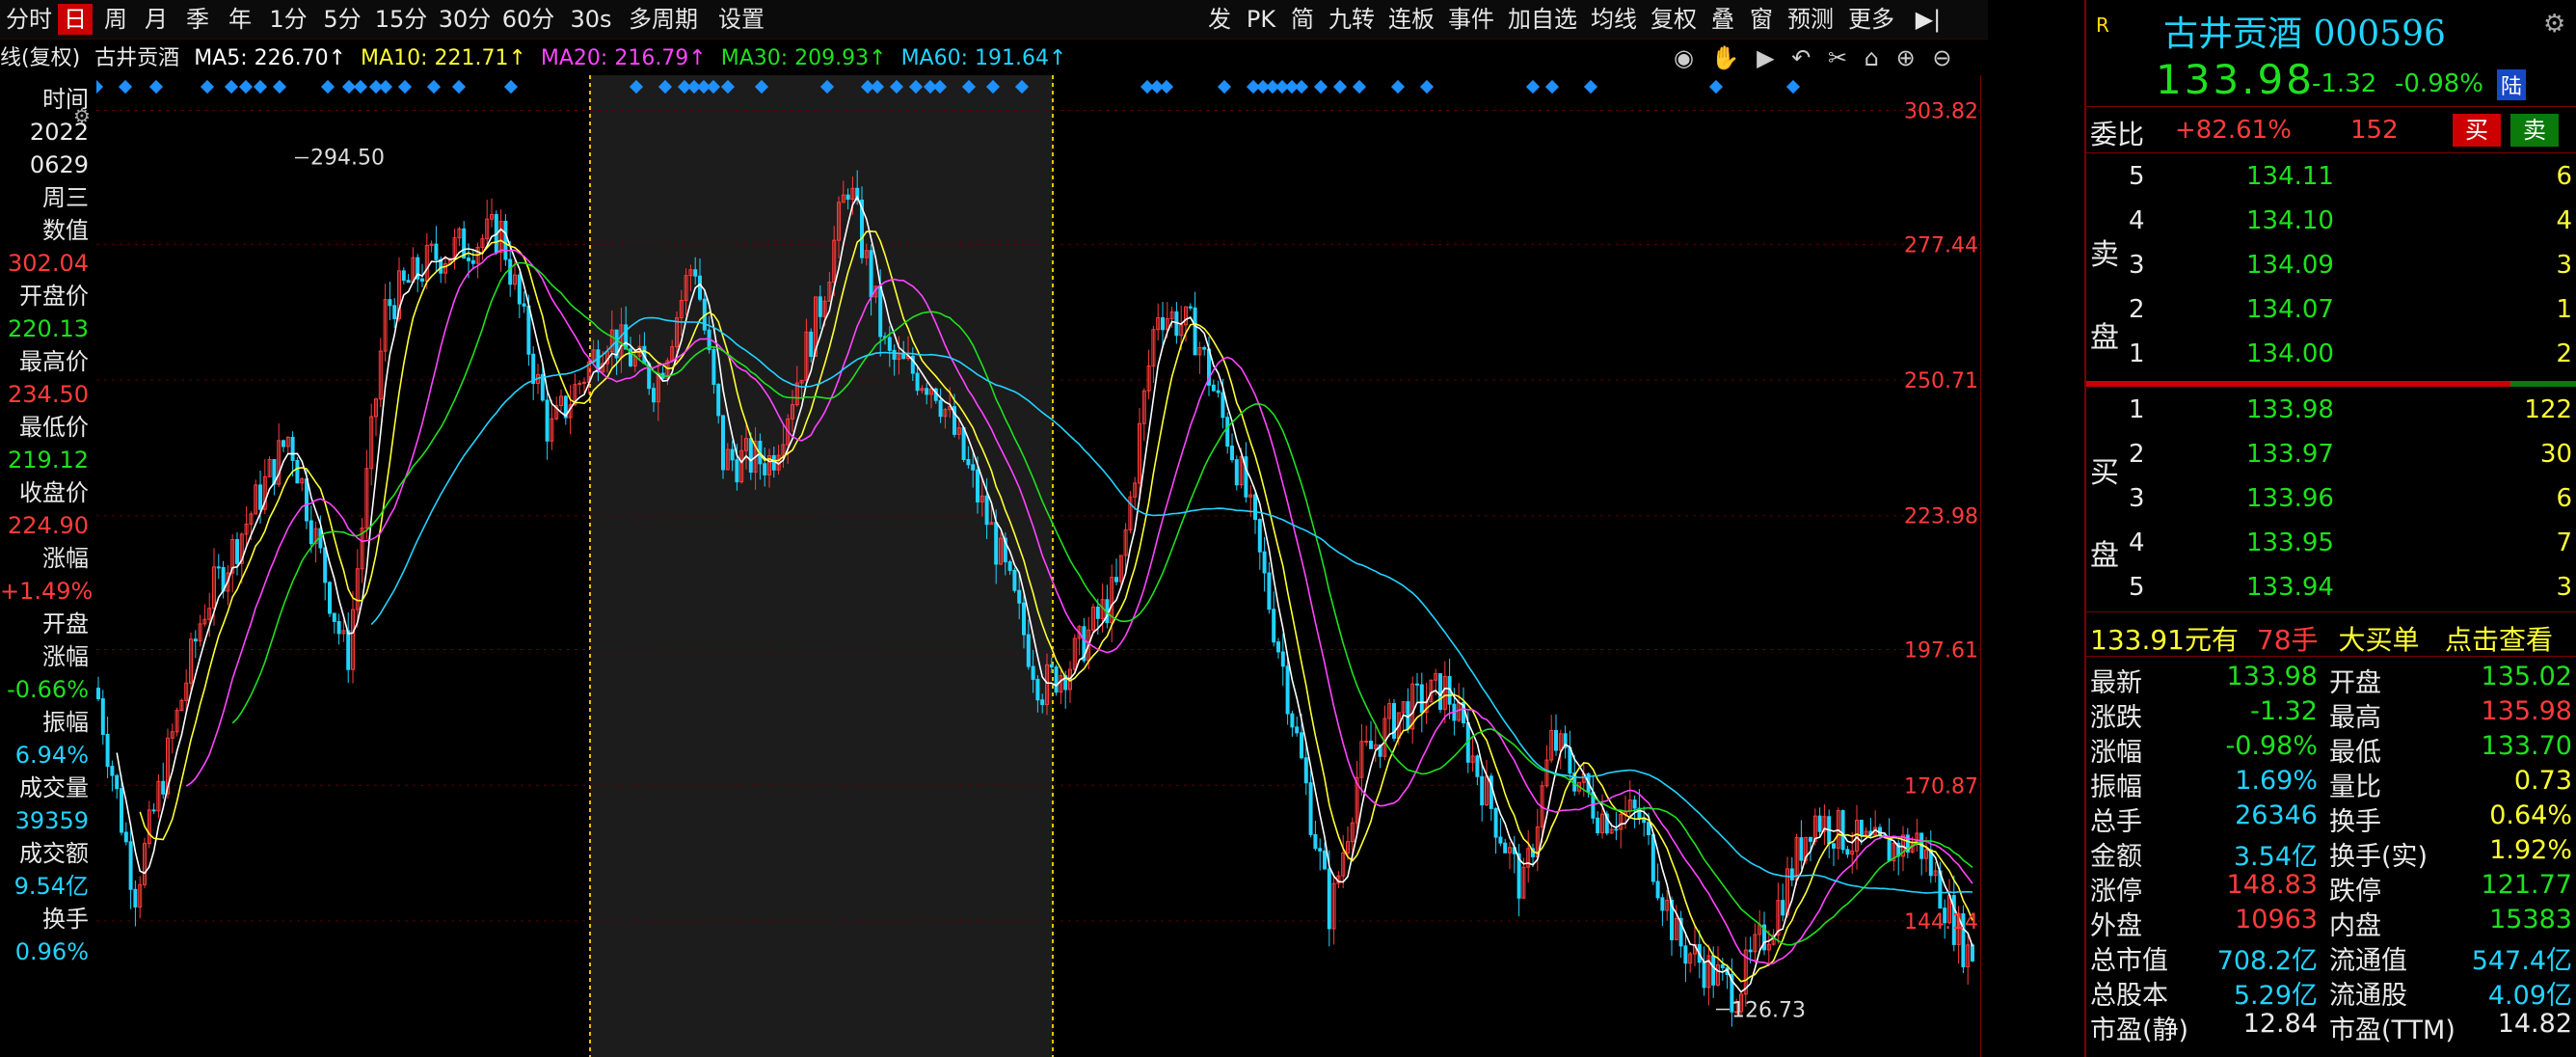 This screenshot has width=2576, height=1057. What do you see at coordinates (1941, 112) in the screenshot?
I see `y-tick-label: 303.82` at bounding box center [1941, 112].